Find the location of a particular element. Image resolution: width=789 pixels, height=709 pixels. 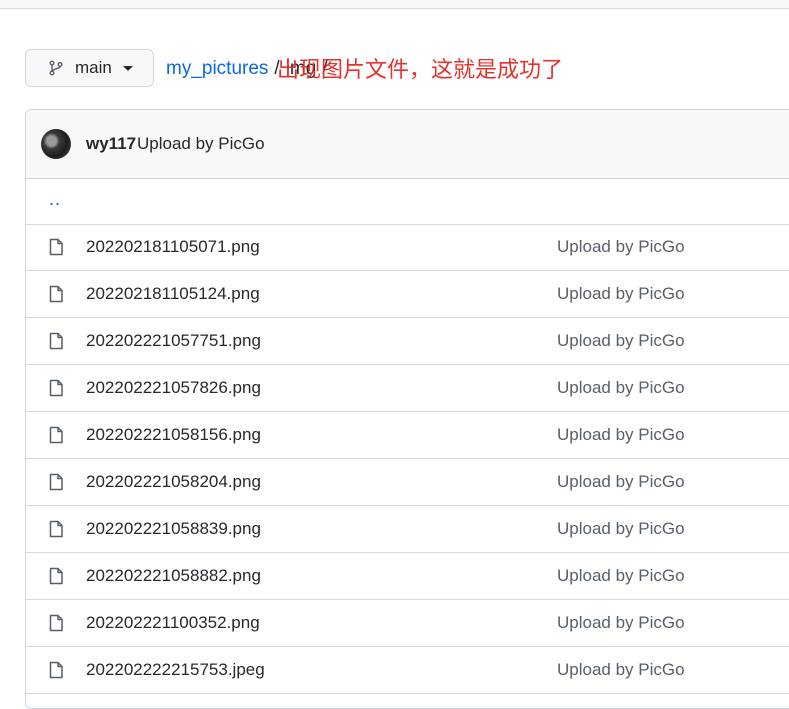

commit-message: Upload by PicGo is located at coordinates (201, 144).